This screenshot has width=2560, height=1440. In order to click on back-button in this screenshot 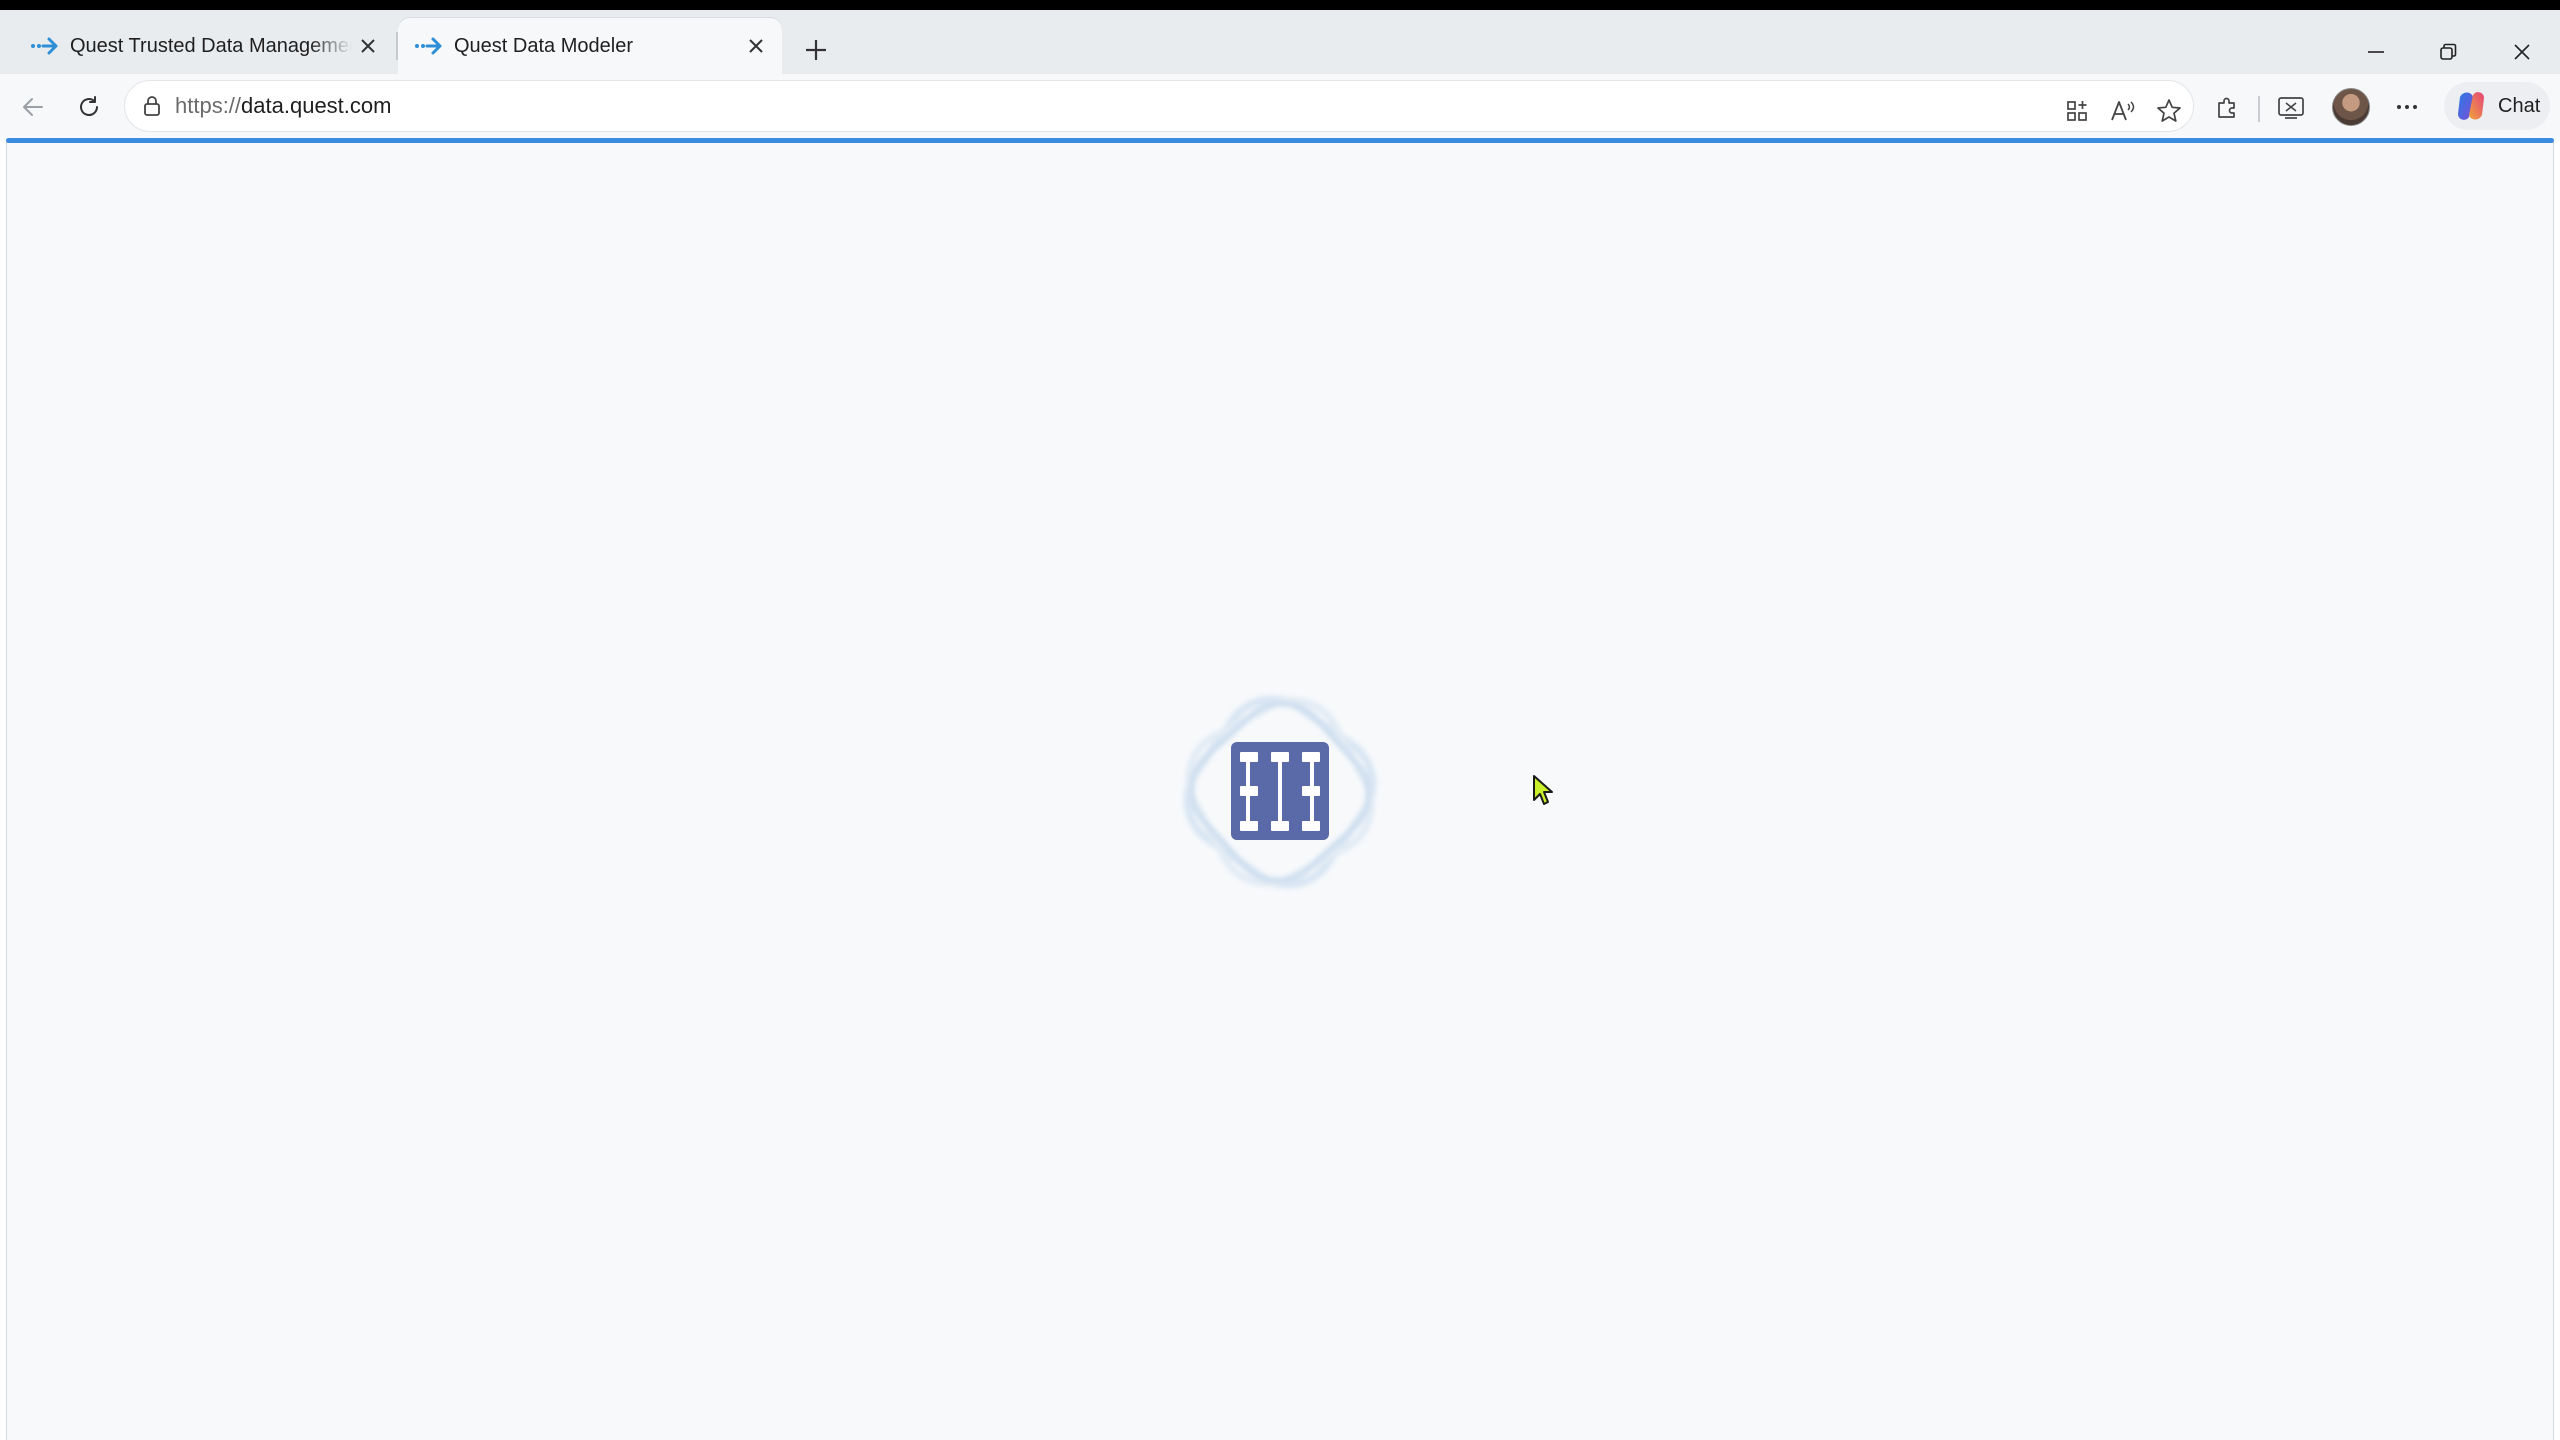, I will do `click(33, 107)`.